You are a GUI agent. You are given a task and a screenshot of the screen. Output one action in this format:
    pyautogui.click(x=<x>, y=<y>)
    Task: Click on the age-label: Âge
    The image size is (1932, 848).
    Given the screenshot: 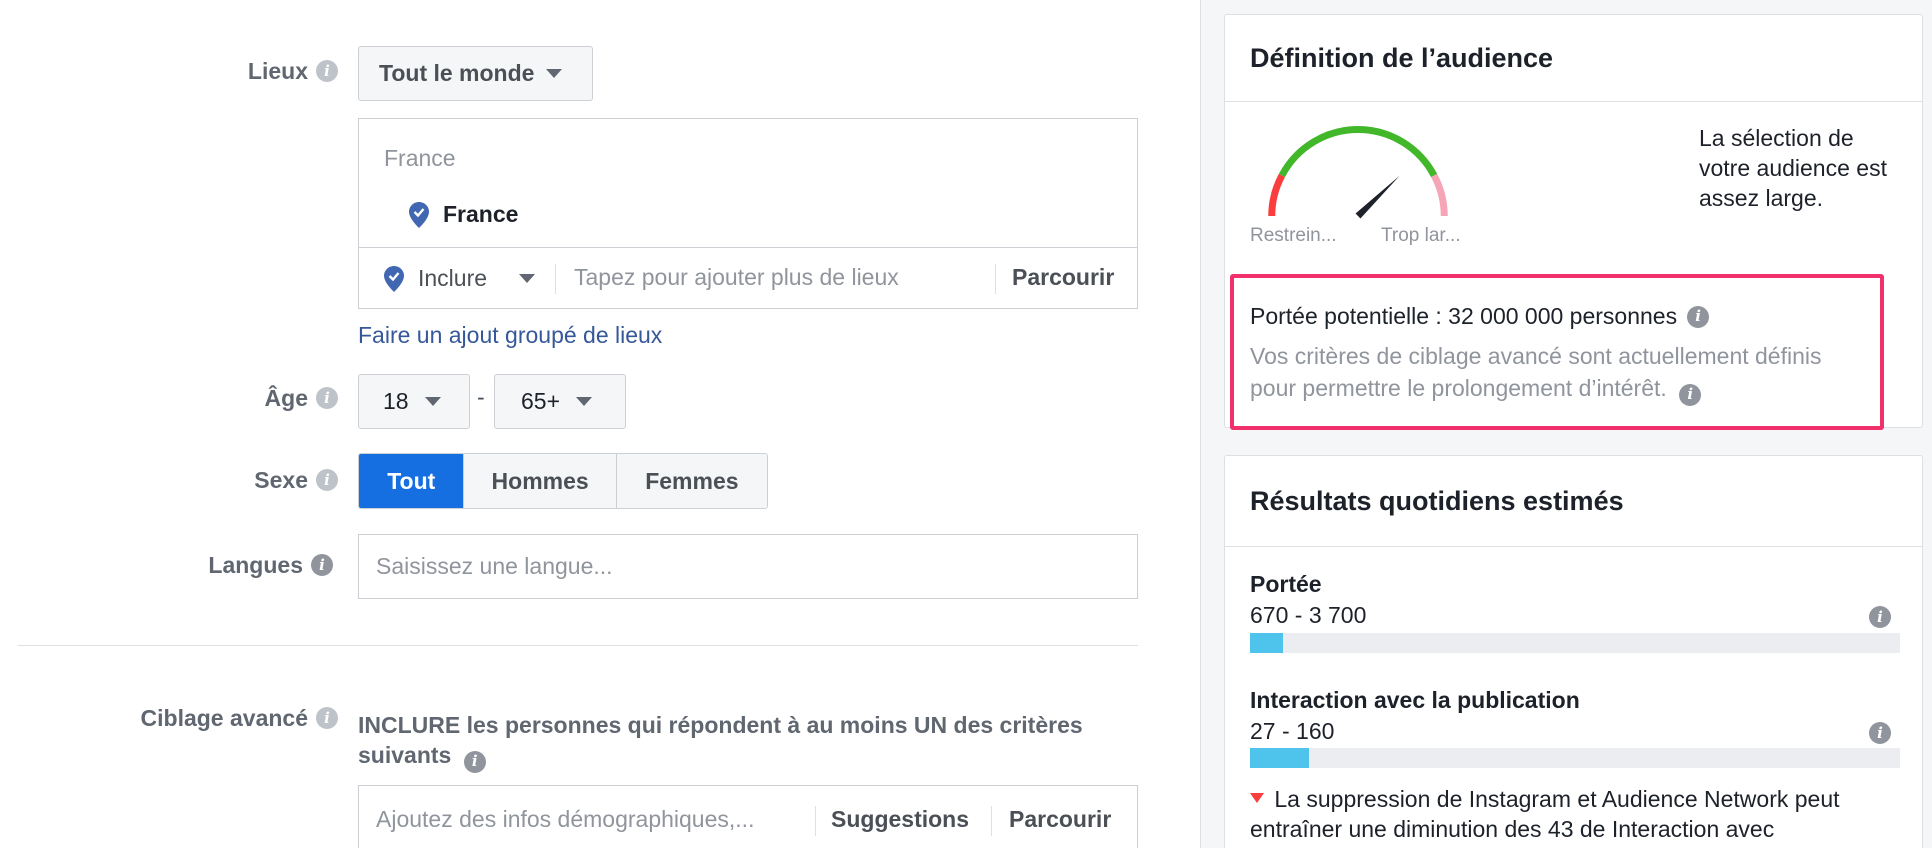 What is the action you would take?
    pyautogui.click(x=286, y=397)
    